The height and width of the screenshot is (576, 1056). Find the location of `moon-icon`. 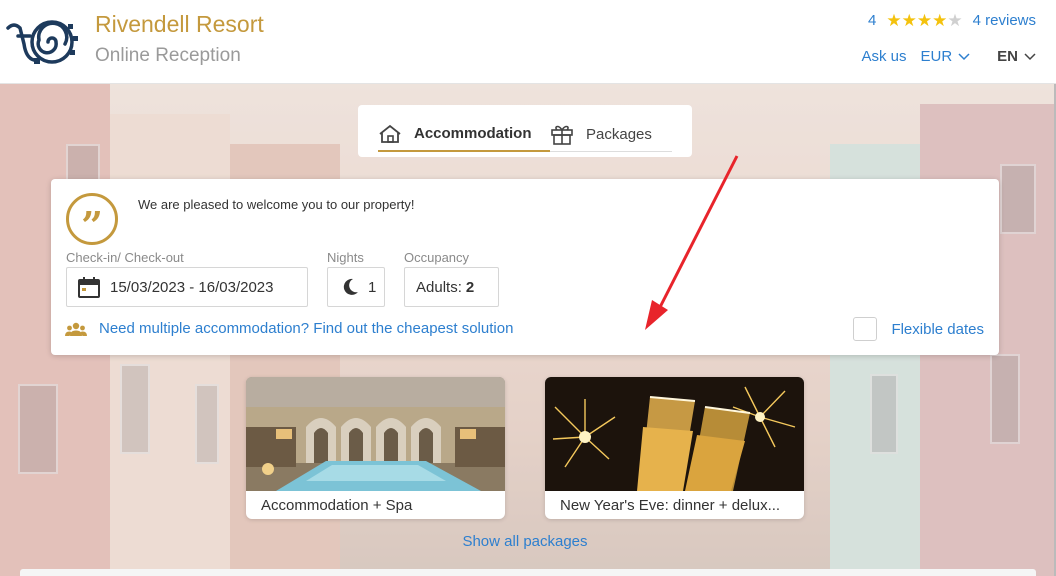

moon-icon is located at coordinates (350, 286).